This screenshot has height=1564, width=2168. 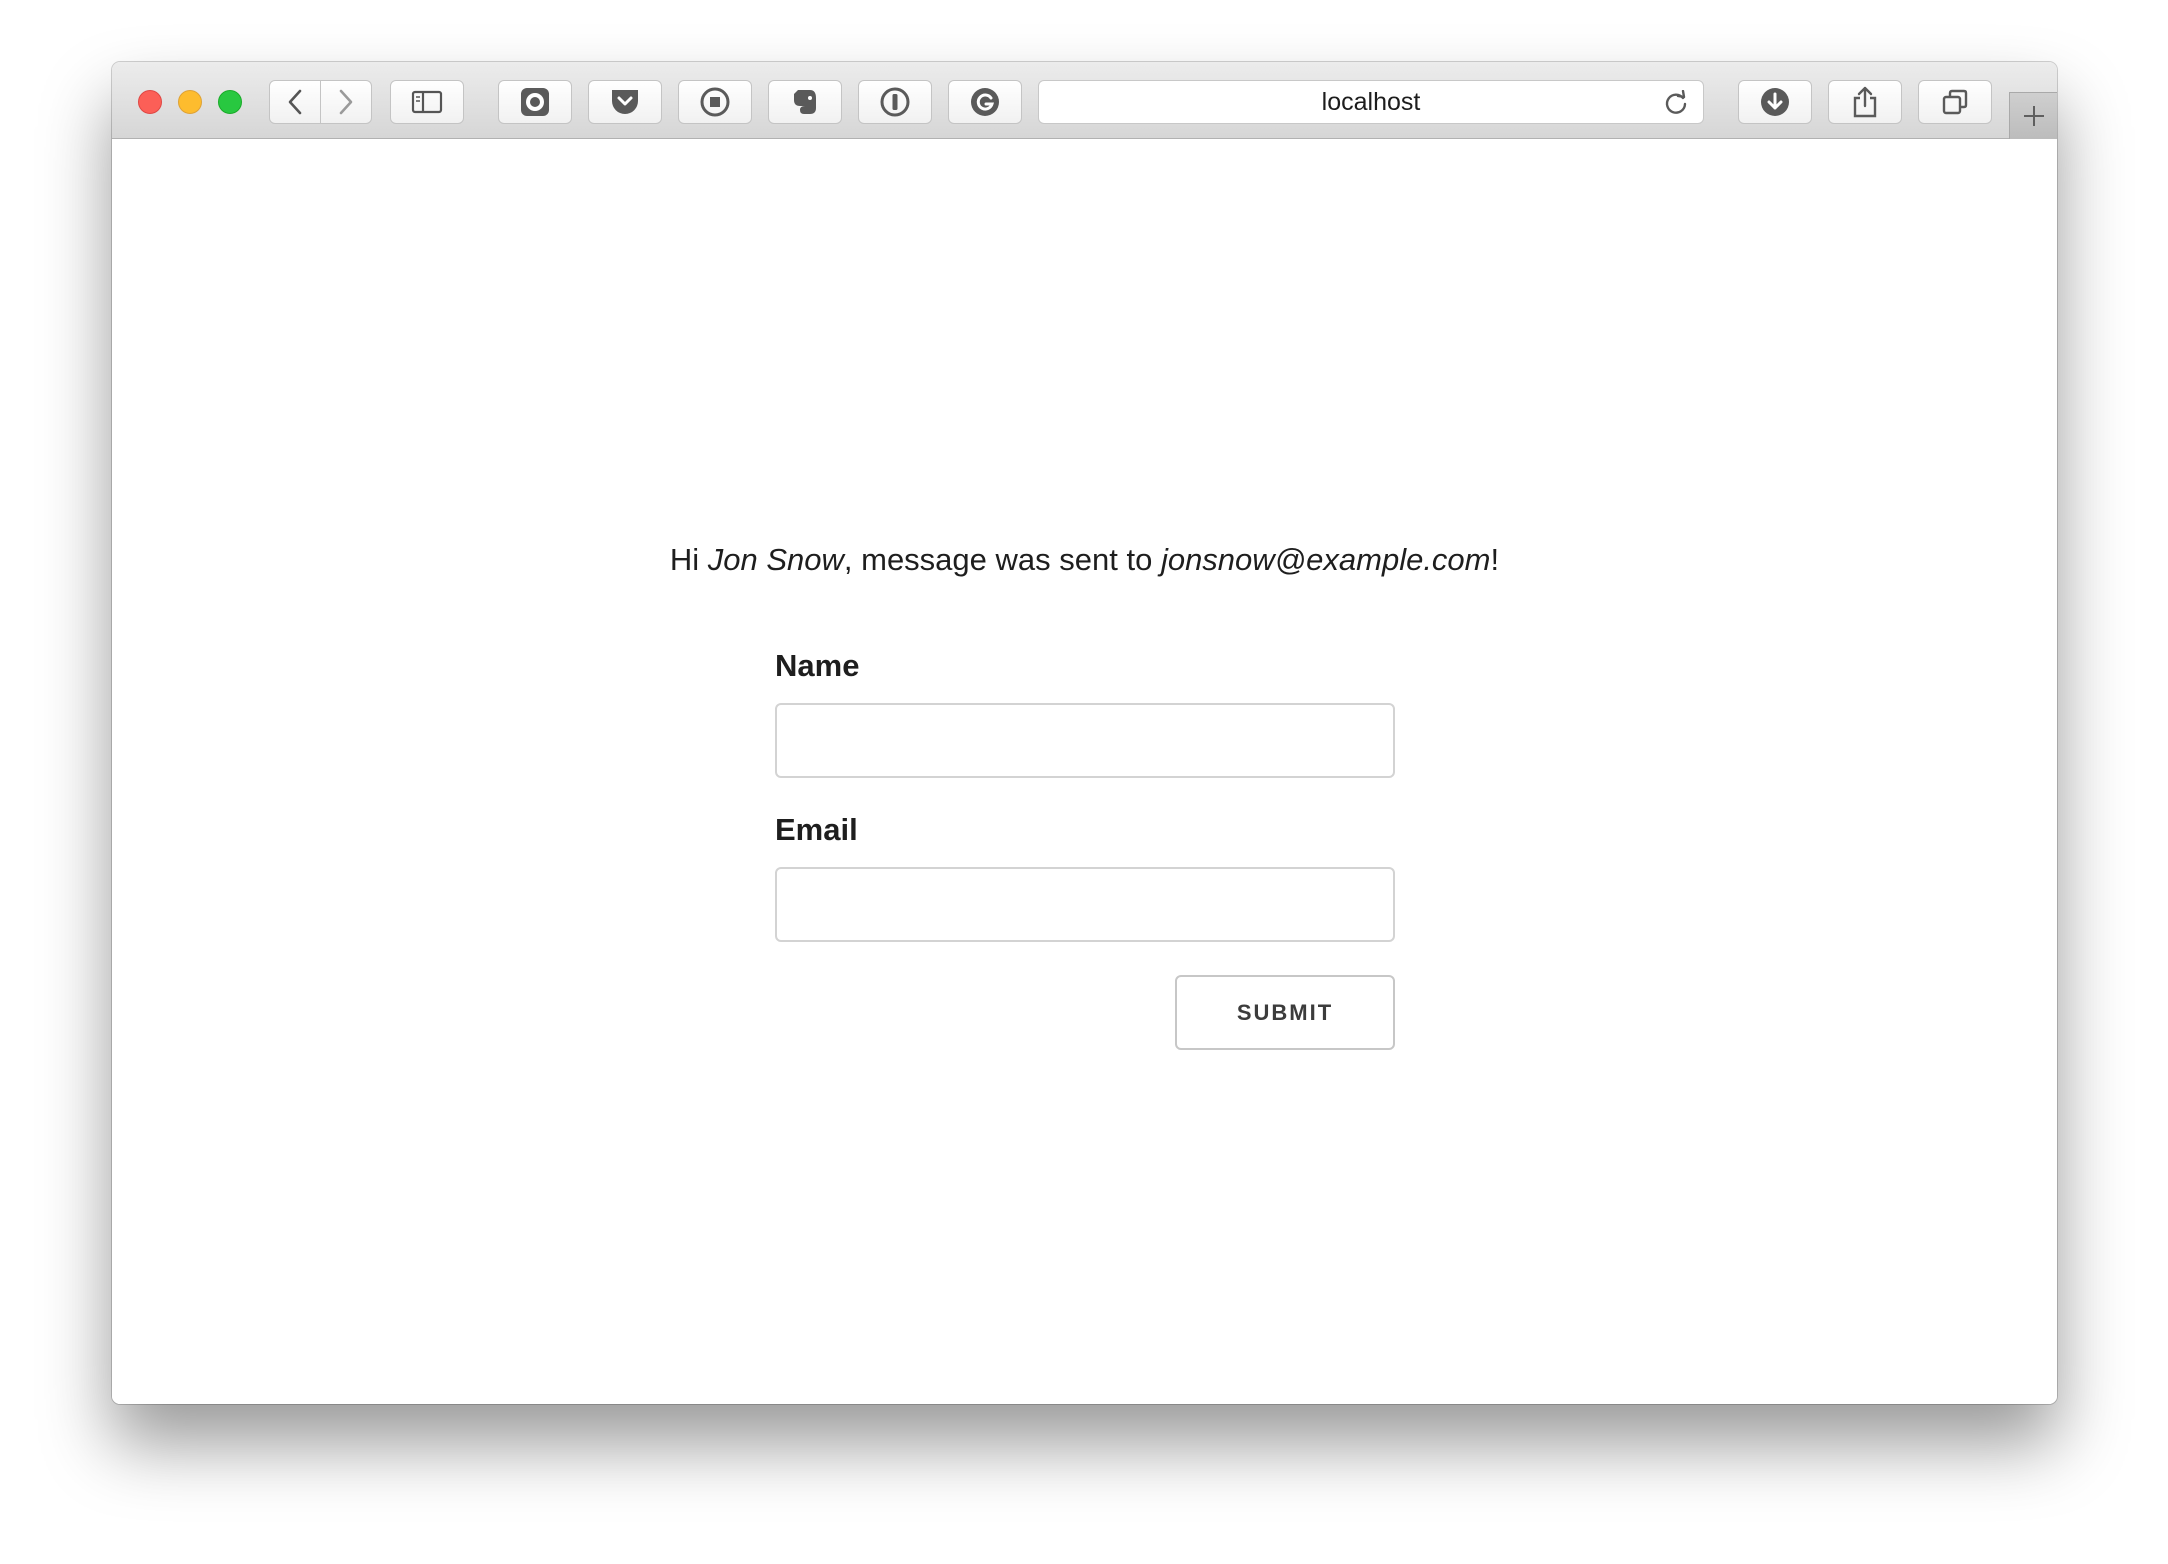 What do you see at coordinates (688, 559) in the screenshot?
I see `greeting-prefix: Hi` at bounding box center [688, 559].